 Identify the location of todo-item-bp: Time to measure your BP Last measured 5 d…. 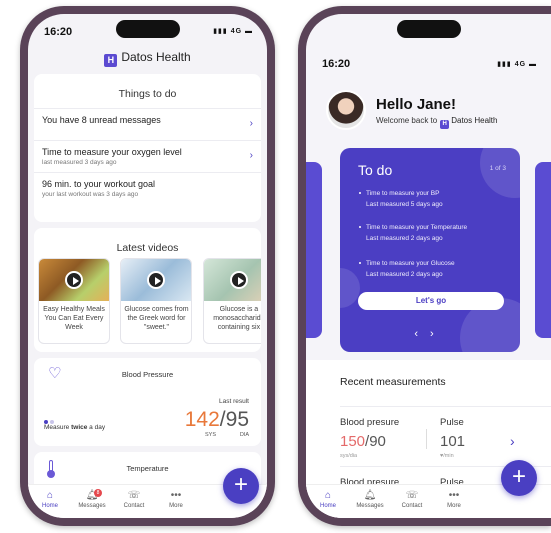
(401, 199).